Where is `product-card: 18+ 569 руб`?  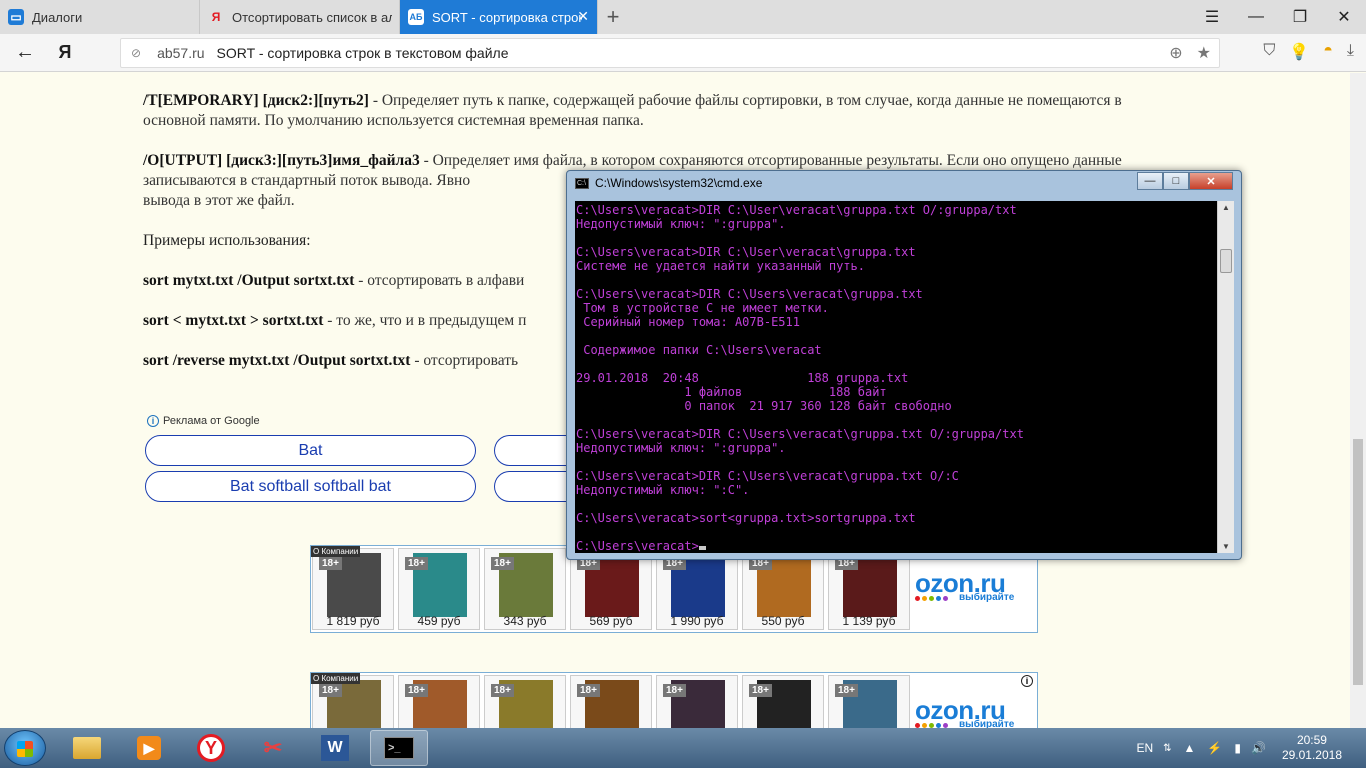 product-card: 18+ 569 руб is located at coordinates (611, 589).